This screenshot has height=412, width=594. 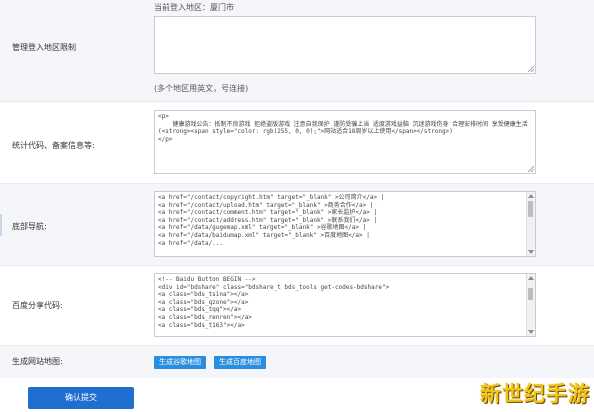 I want to click on sitemap-row: 生成网站地图:, so click(x=297, y=362).